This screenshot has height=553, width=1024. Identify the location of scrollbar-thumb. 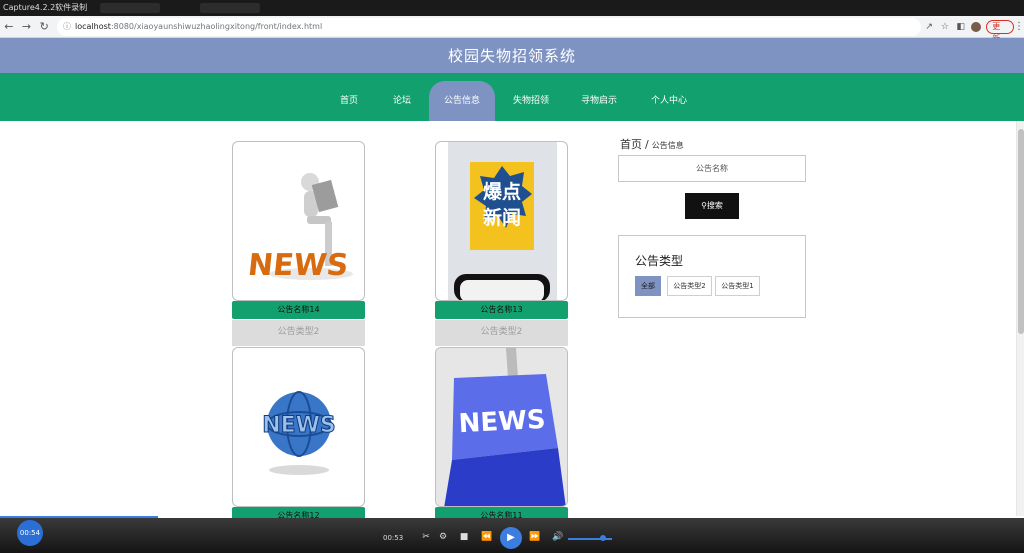
(1021, 231).